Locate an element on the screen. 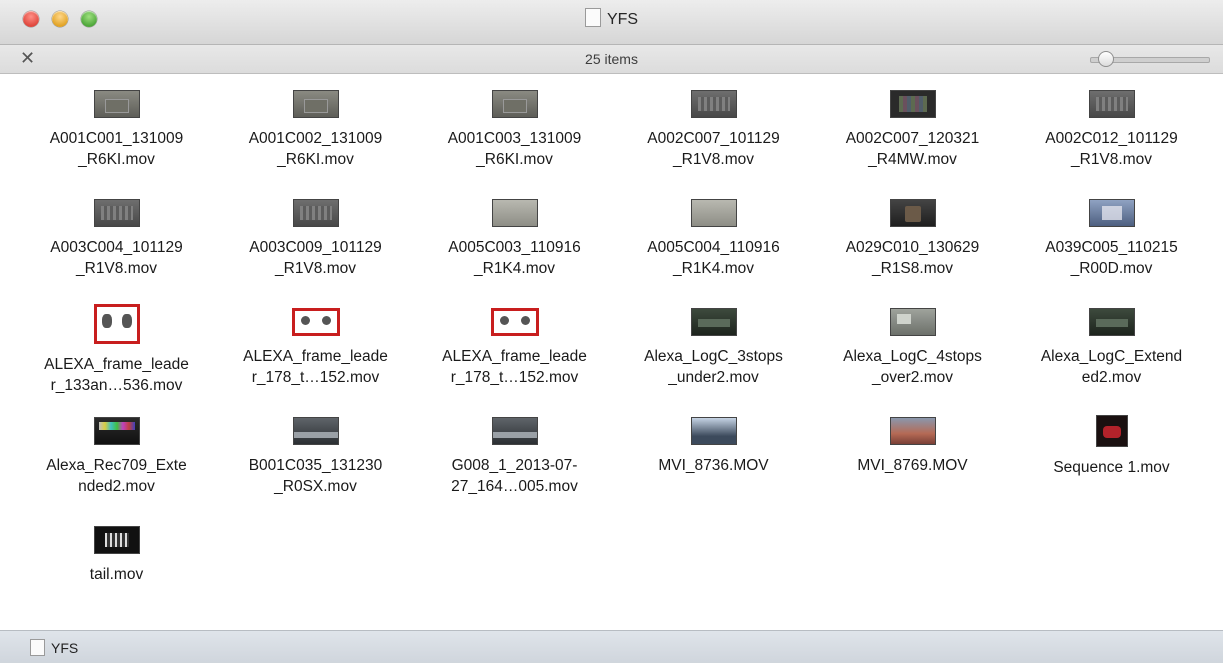  file-item: MVI_8736.MOV is located at coordinates (713, 469).